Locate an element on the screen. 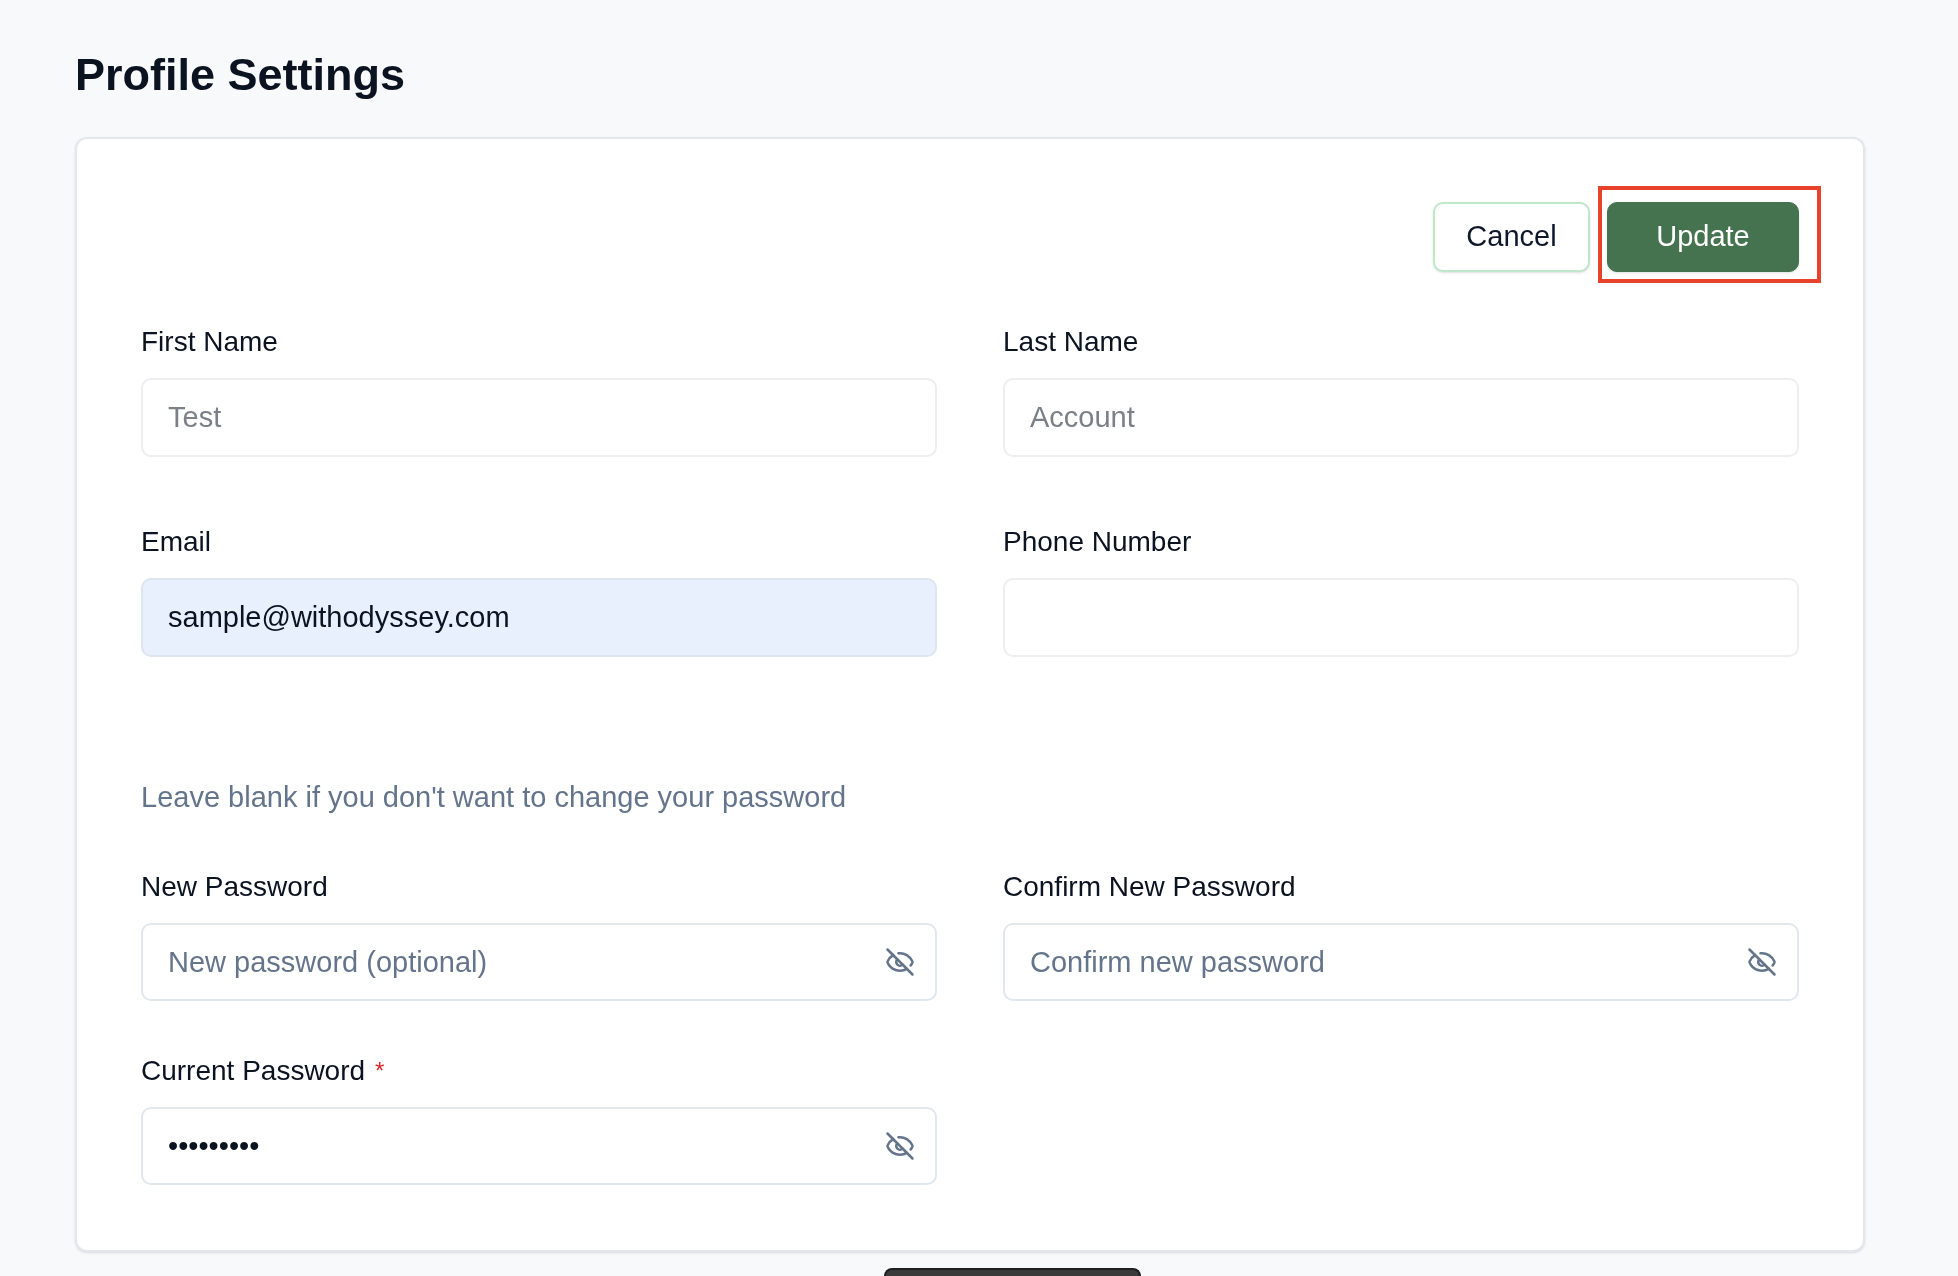 The width and height of the screenshot is (1958, 1276). password-hint: Leave blank if you don't want to change your password is located at coordinates (494, 797).